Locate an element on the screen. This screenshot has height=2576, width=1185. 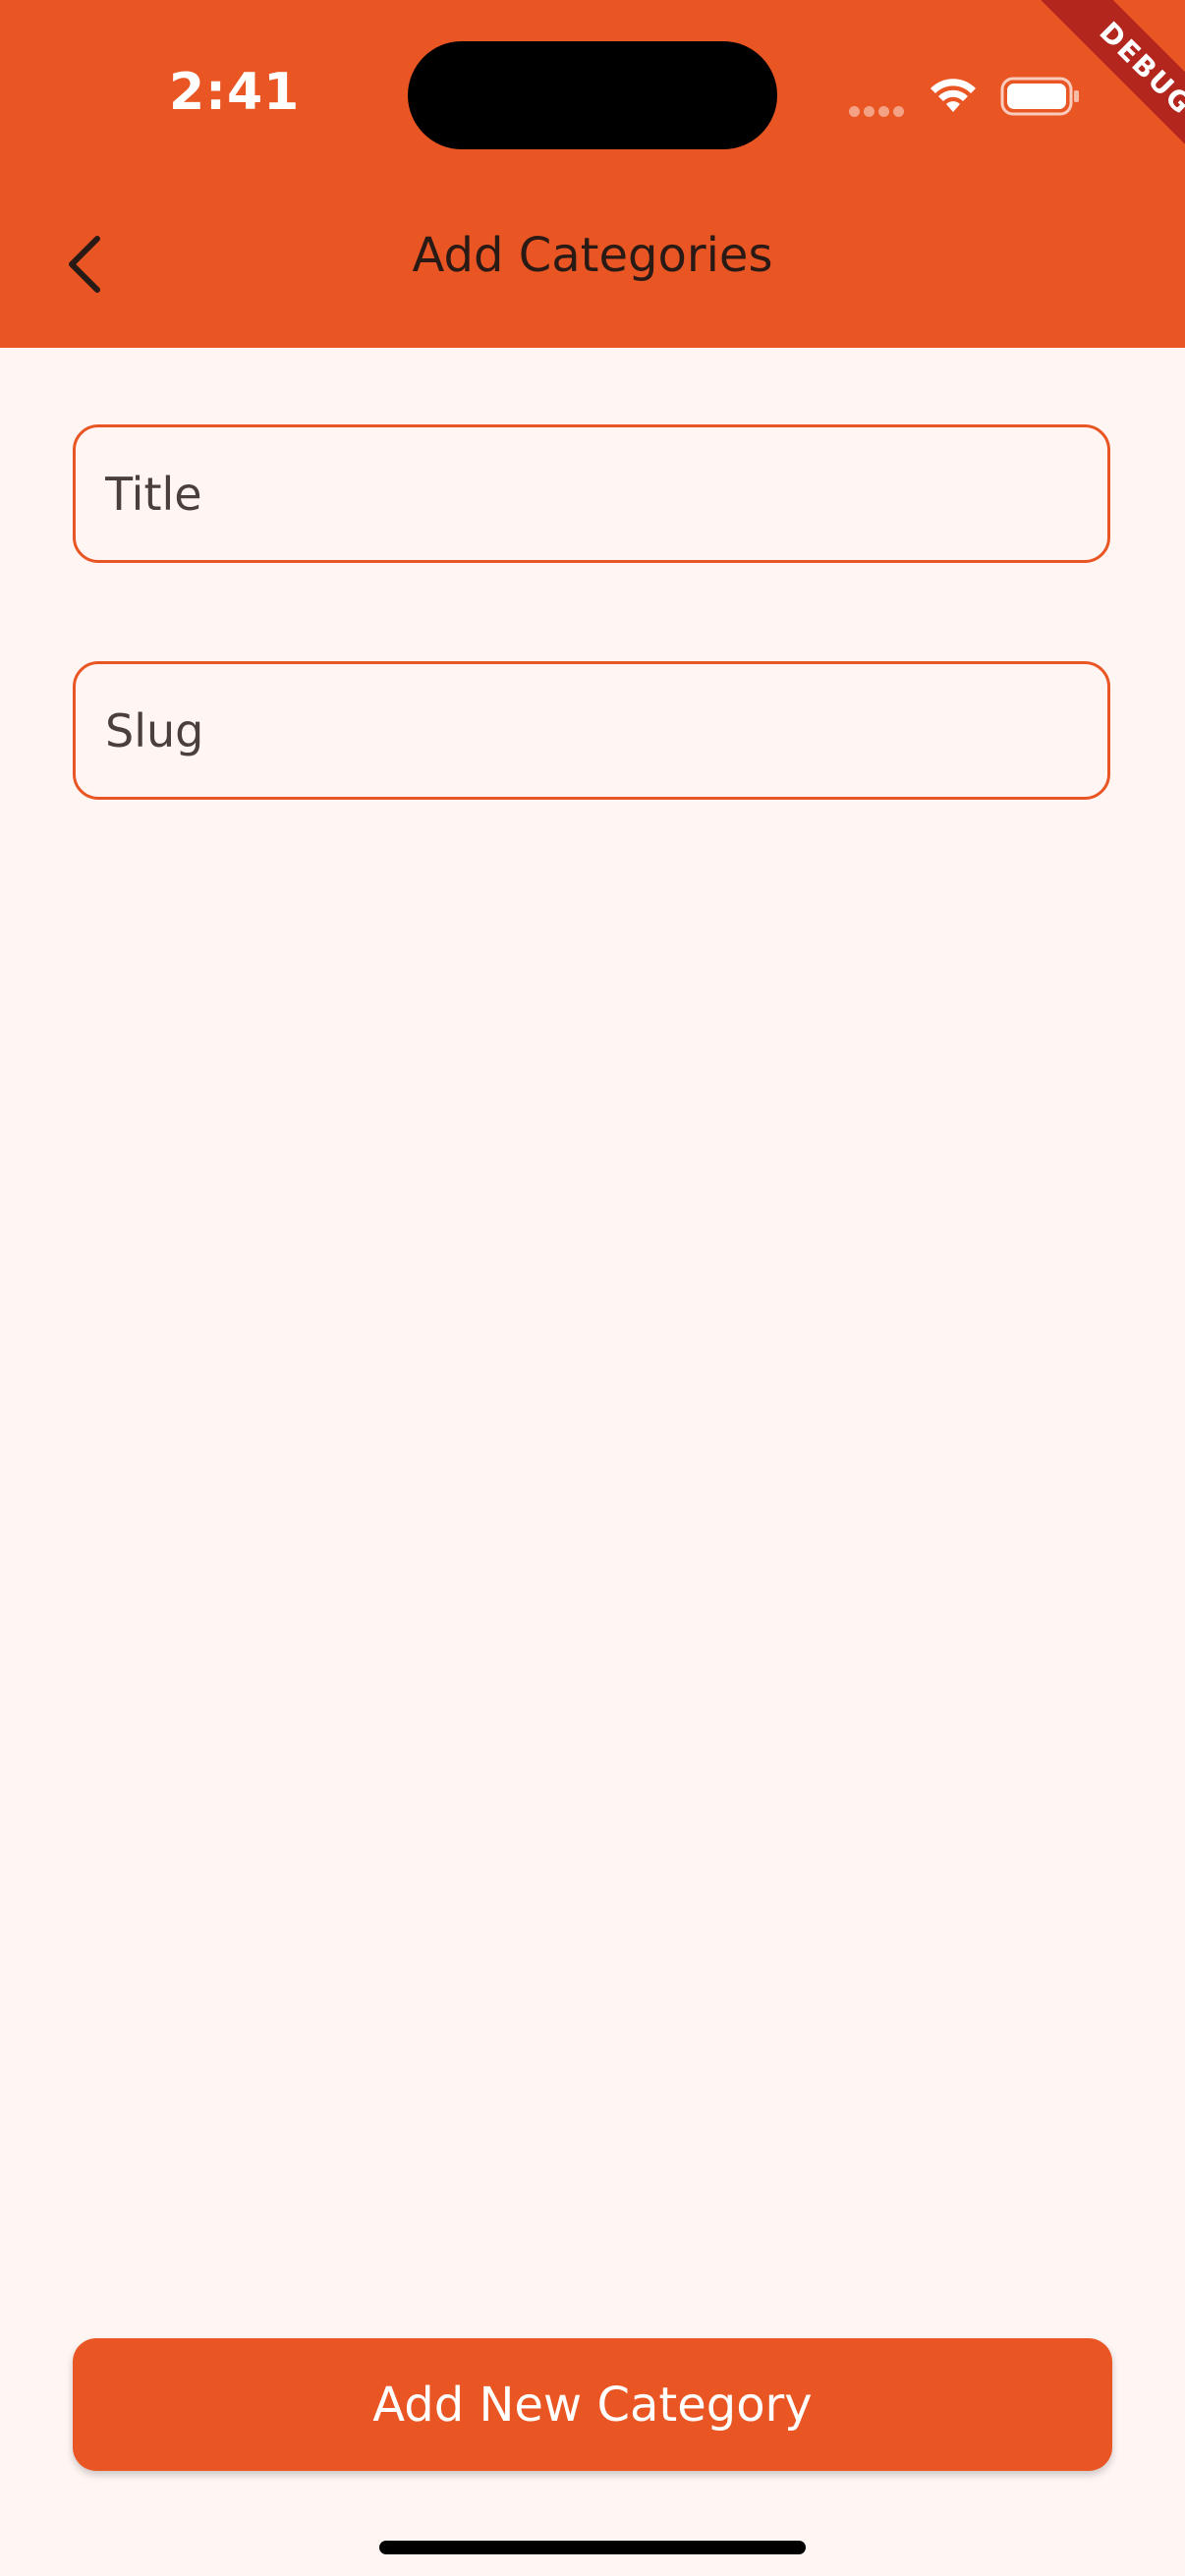
status-bar-time: 2:41 is located at coordinates (235, 92).